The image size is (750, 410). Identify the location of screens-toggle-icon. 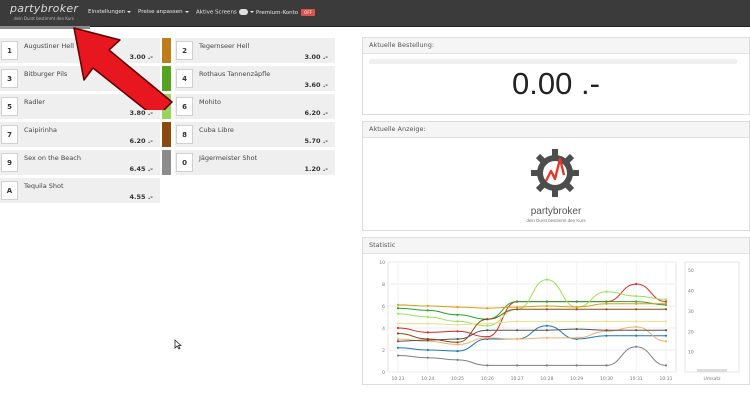
(243, 12).